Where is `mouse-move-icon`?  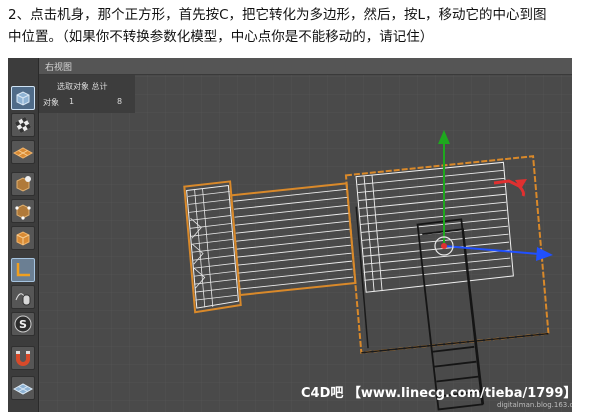
mouse-move-icon is located at coordinates (23, 297).